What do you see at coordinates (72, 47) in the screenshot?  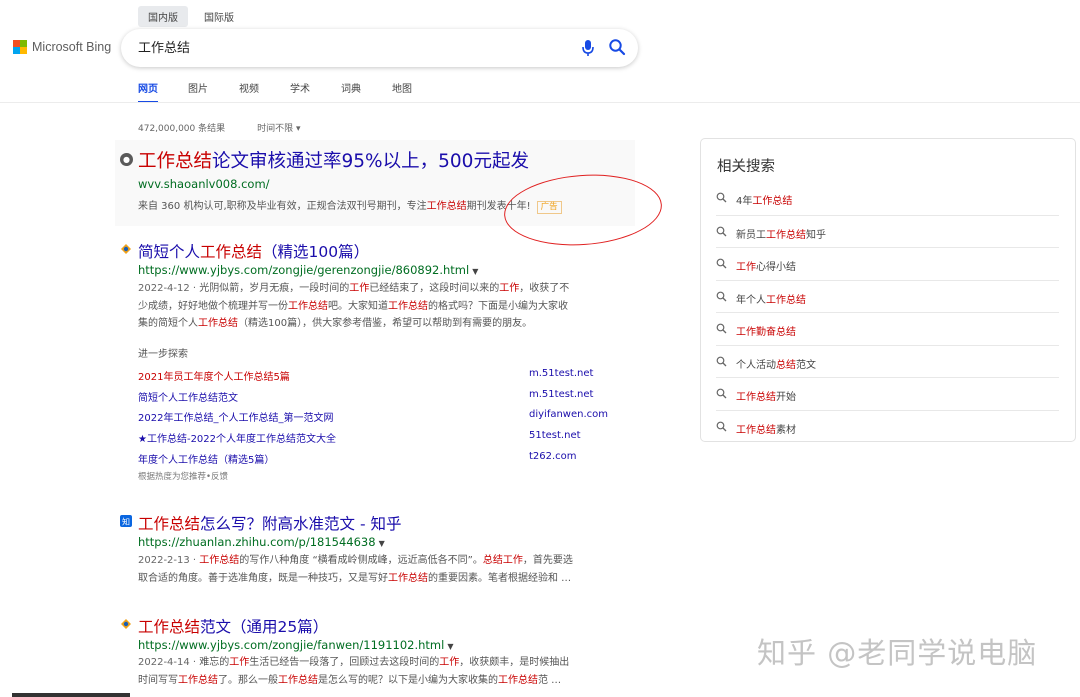 I see `logo-text: Microsoft Bing` at bounding box center [72, 47].